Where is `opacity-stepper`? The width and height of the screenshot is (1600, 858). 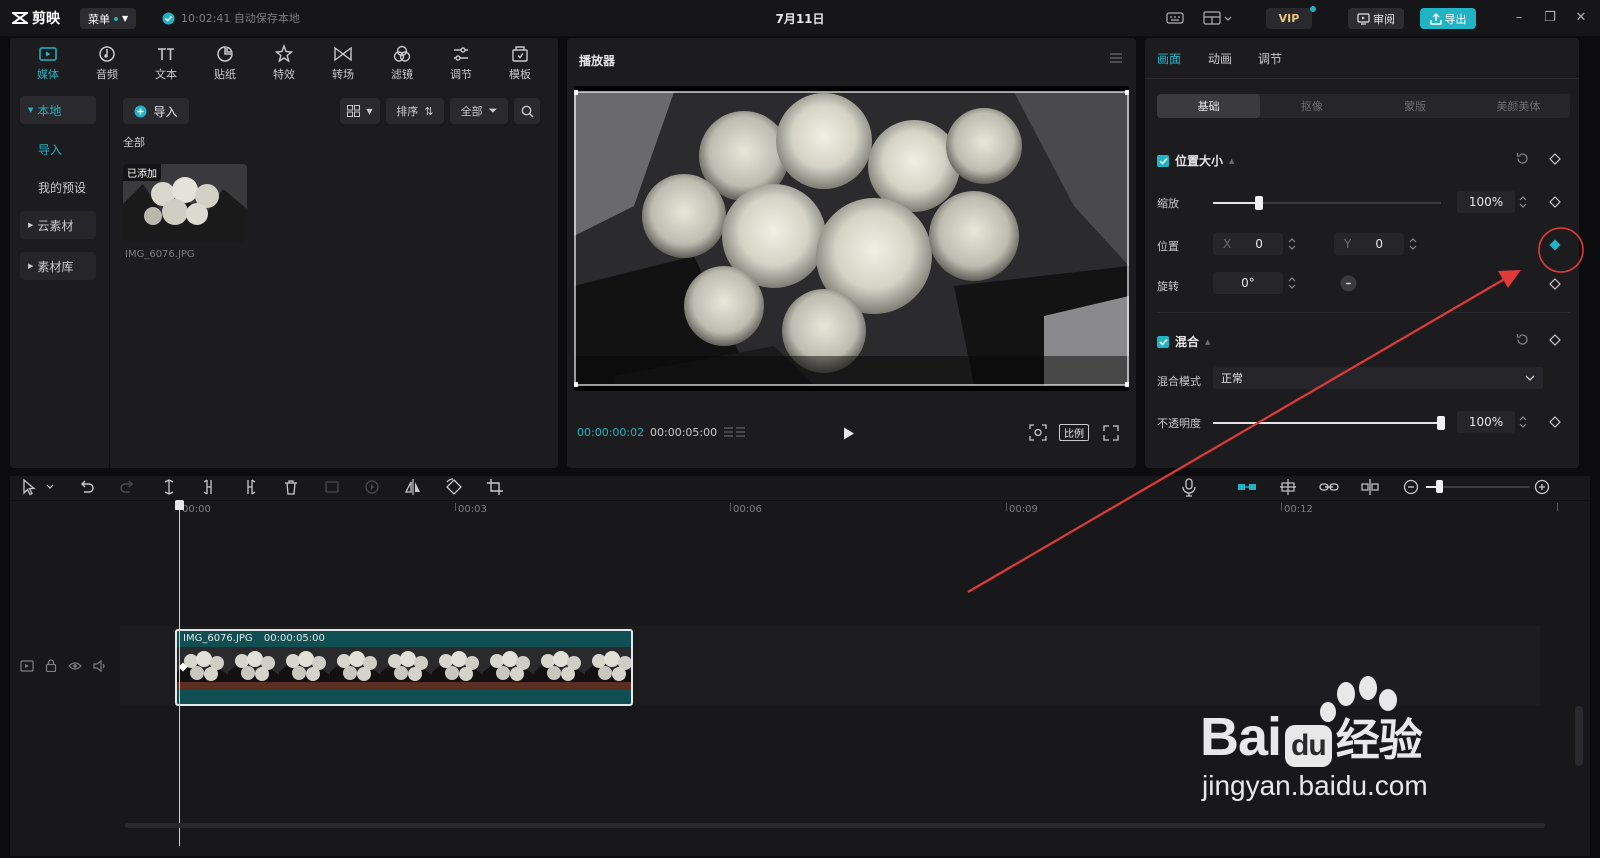 opacity-stepper is located at coordinates (1523, 422).